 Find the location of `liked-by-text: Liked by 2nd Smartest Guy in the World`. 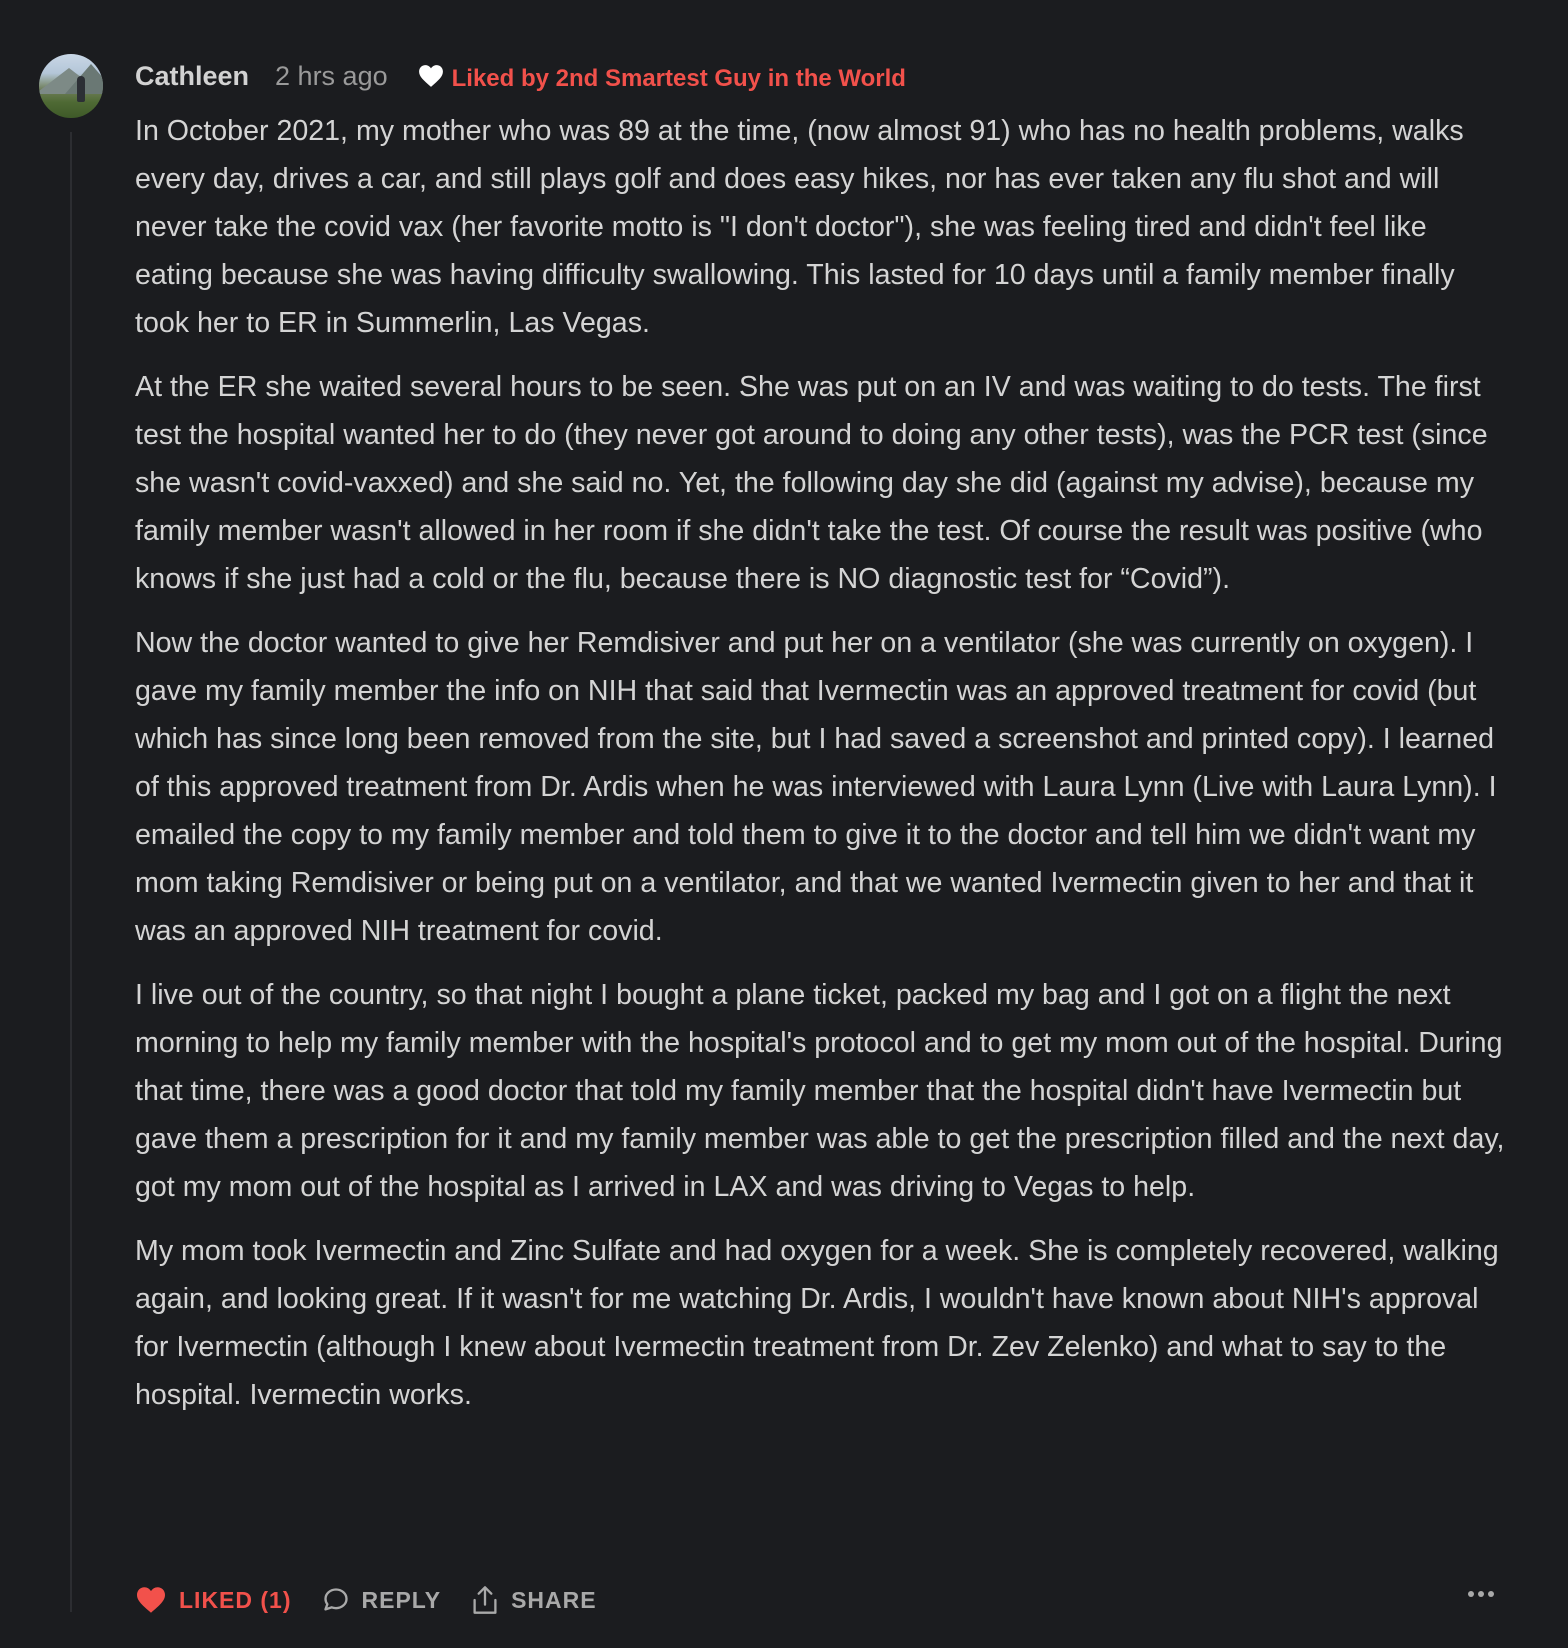

liked-by-text: Liked by 2nd Smartest Guy in the World is located at coordinates (678, 78).